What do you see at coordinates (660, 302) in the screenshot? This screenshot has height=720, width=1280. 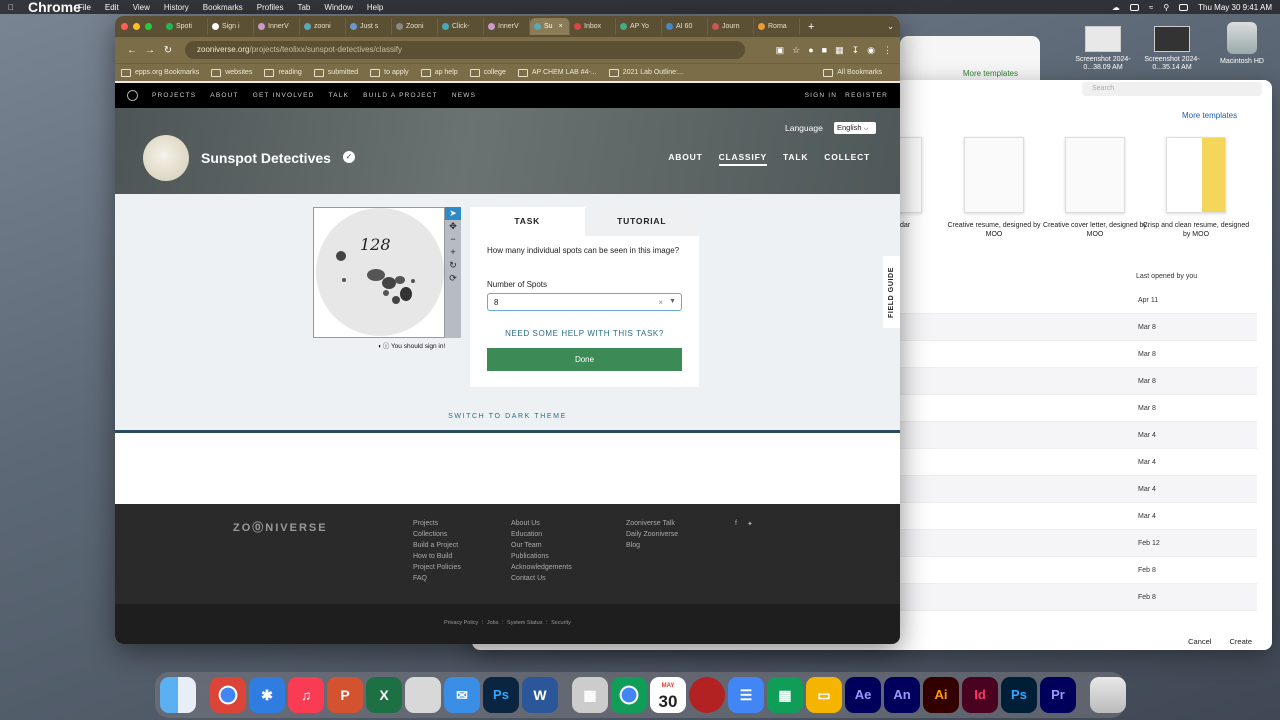 I see `clear-icon: ×` at bounding box center [660, 302].